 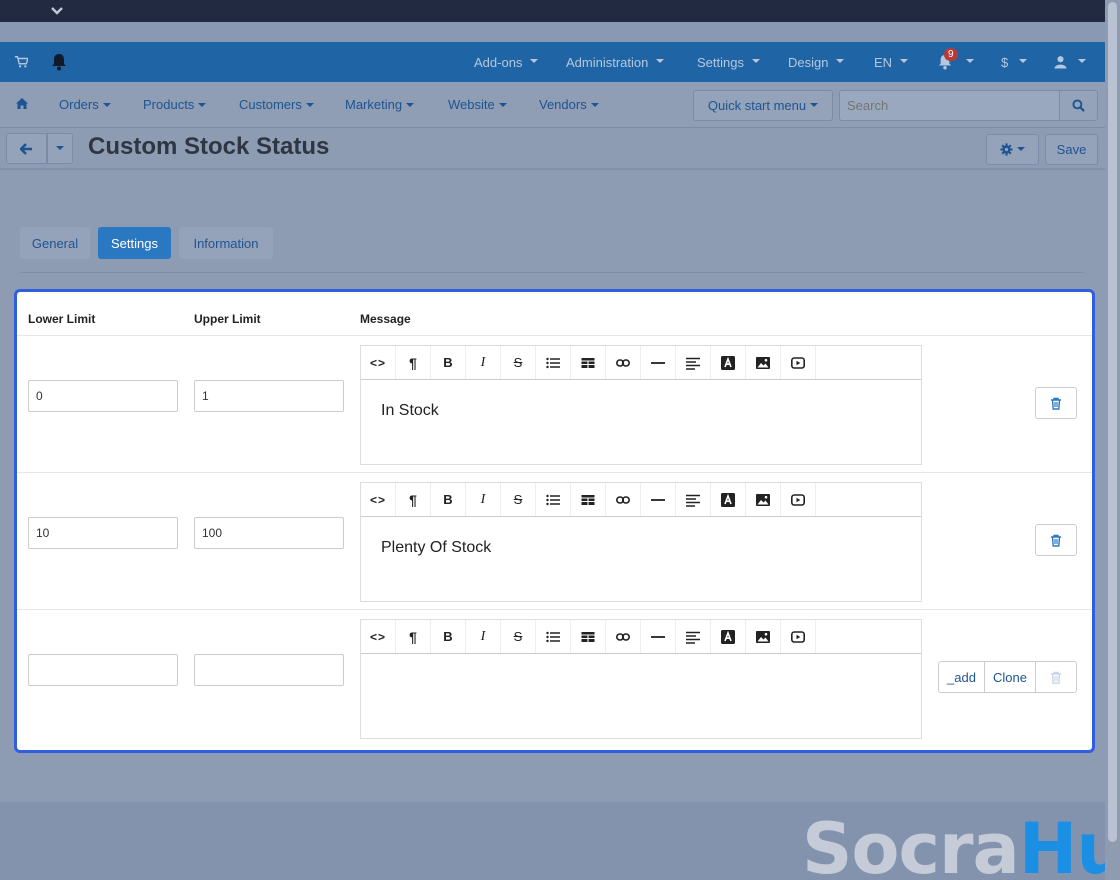 What do you see at coordinates (641, 559) in the screenshot?
I see `message-editor-body: Plenty Of Stock` at bounding box center [641, 559].